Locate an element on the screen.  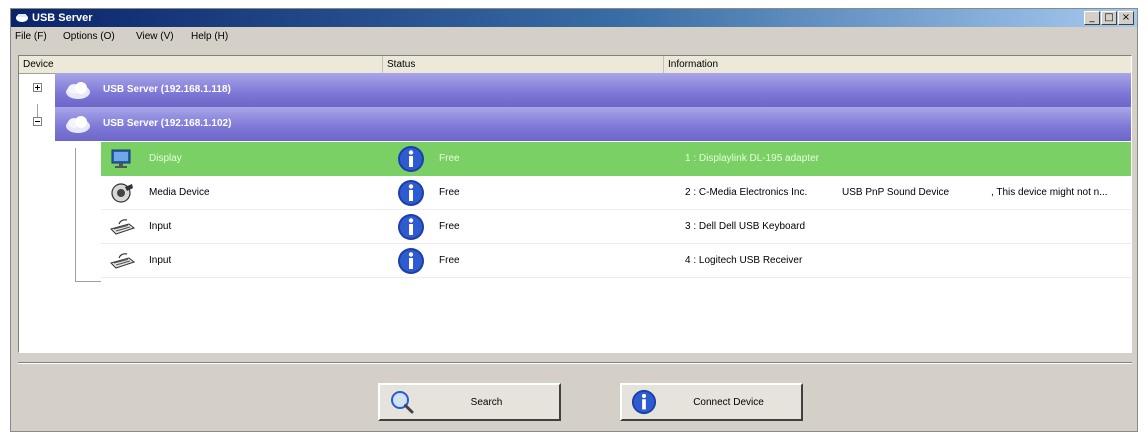
search-button: Search is located at coordinates (469, 402).